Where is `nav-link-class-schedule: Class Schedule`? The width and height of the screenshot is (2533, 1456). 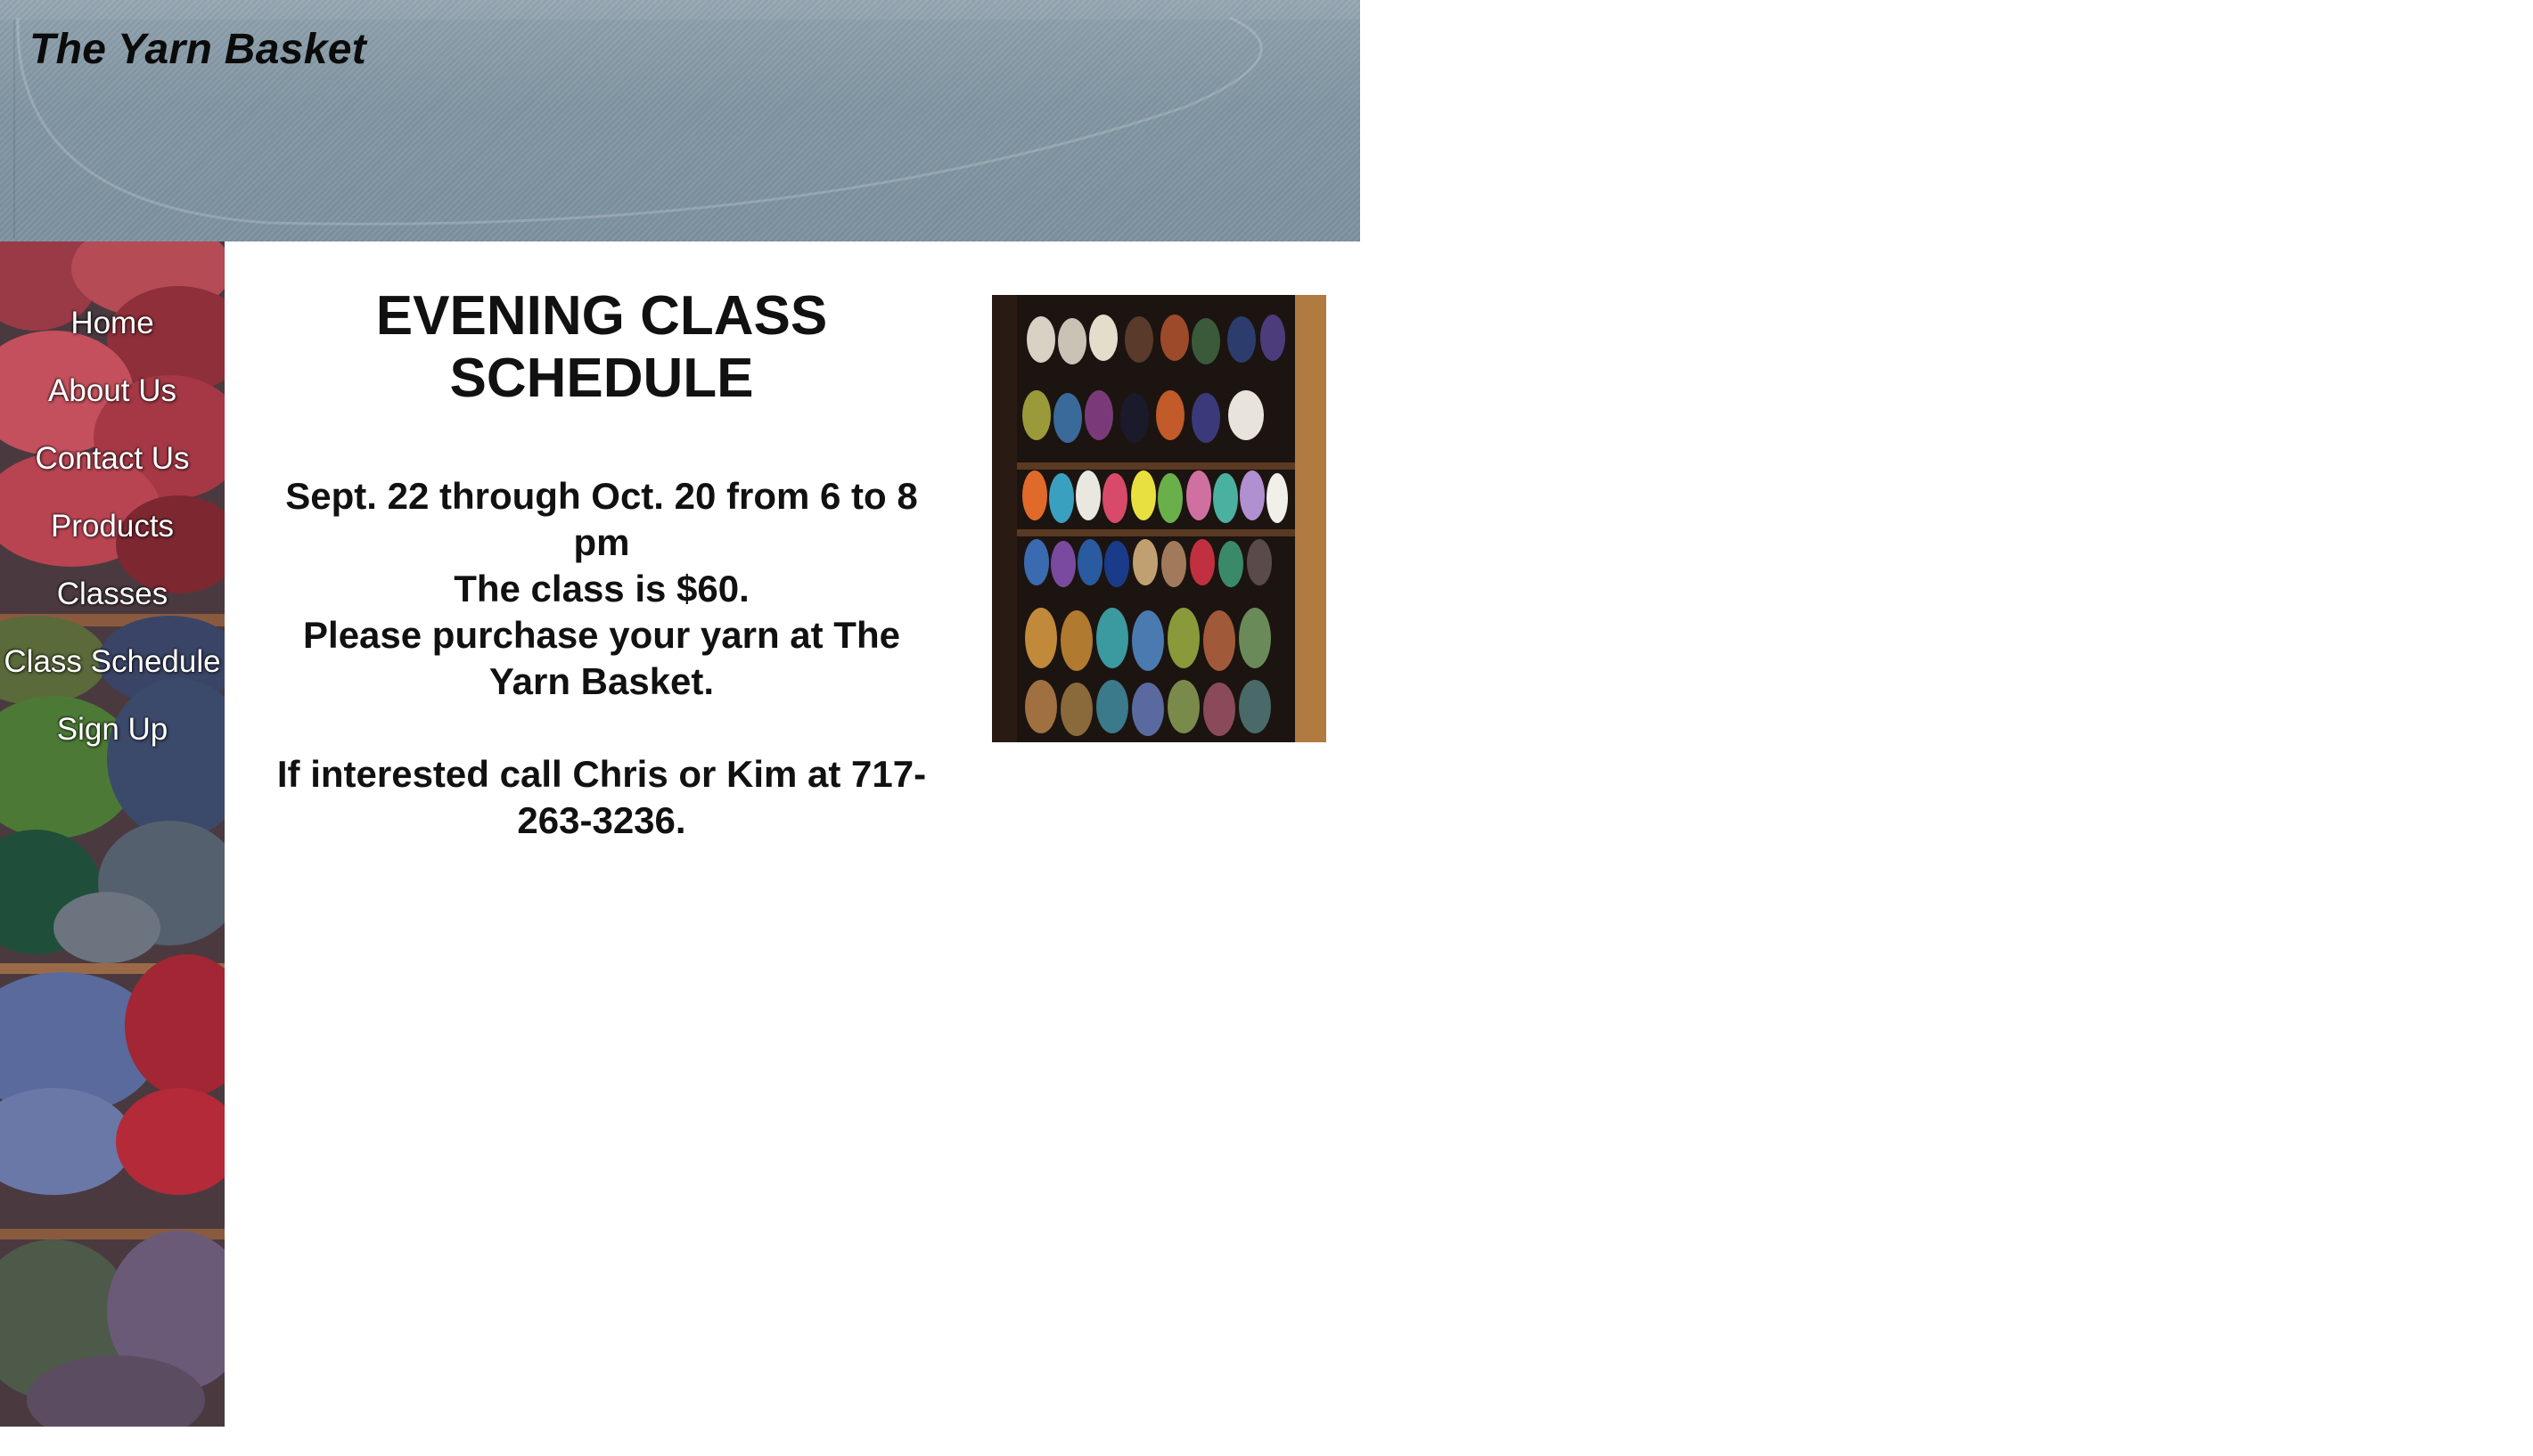 nav-link-class-schedule: Class Schedule is located at coordinates (112, 662).